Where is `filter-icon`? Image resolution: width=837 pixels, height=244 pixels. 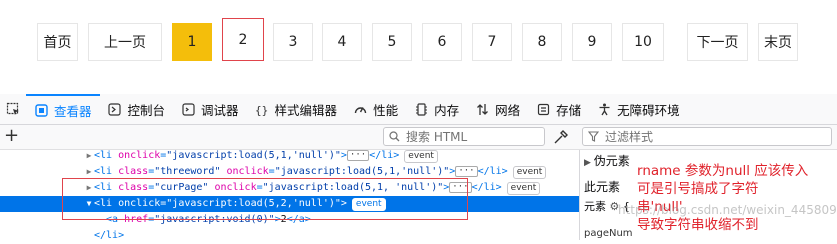 filter-icon is located at coordinates (593, 136).